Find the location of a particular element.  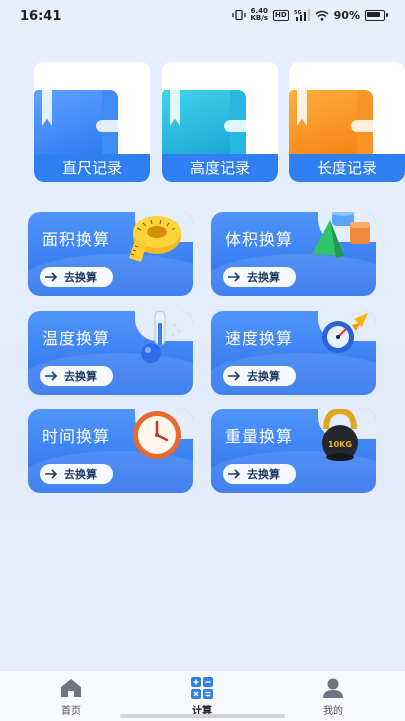

3d-shapes-icon is located at coordinates (341, 235).